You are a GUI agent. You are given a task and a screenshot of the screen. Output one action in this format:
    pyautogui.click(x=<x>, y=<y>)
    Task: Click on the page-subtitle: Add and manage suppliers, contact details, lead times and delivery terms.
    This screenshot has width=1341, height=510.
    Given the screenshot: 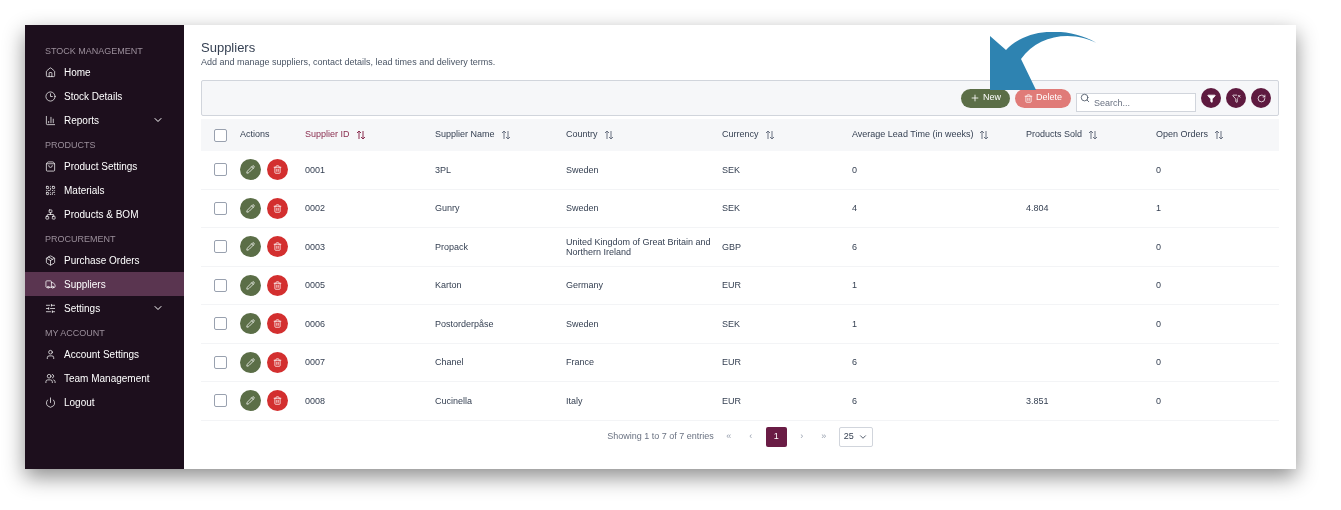 What is the action you would take?
    pyautogui.click(x=349, y=62)
    